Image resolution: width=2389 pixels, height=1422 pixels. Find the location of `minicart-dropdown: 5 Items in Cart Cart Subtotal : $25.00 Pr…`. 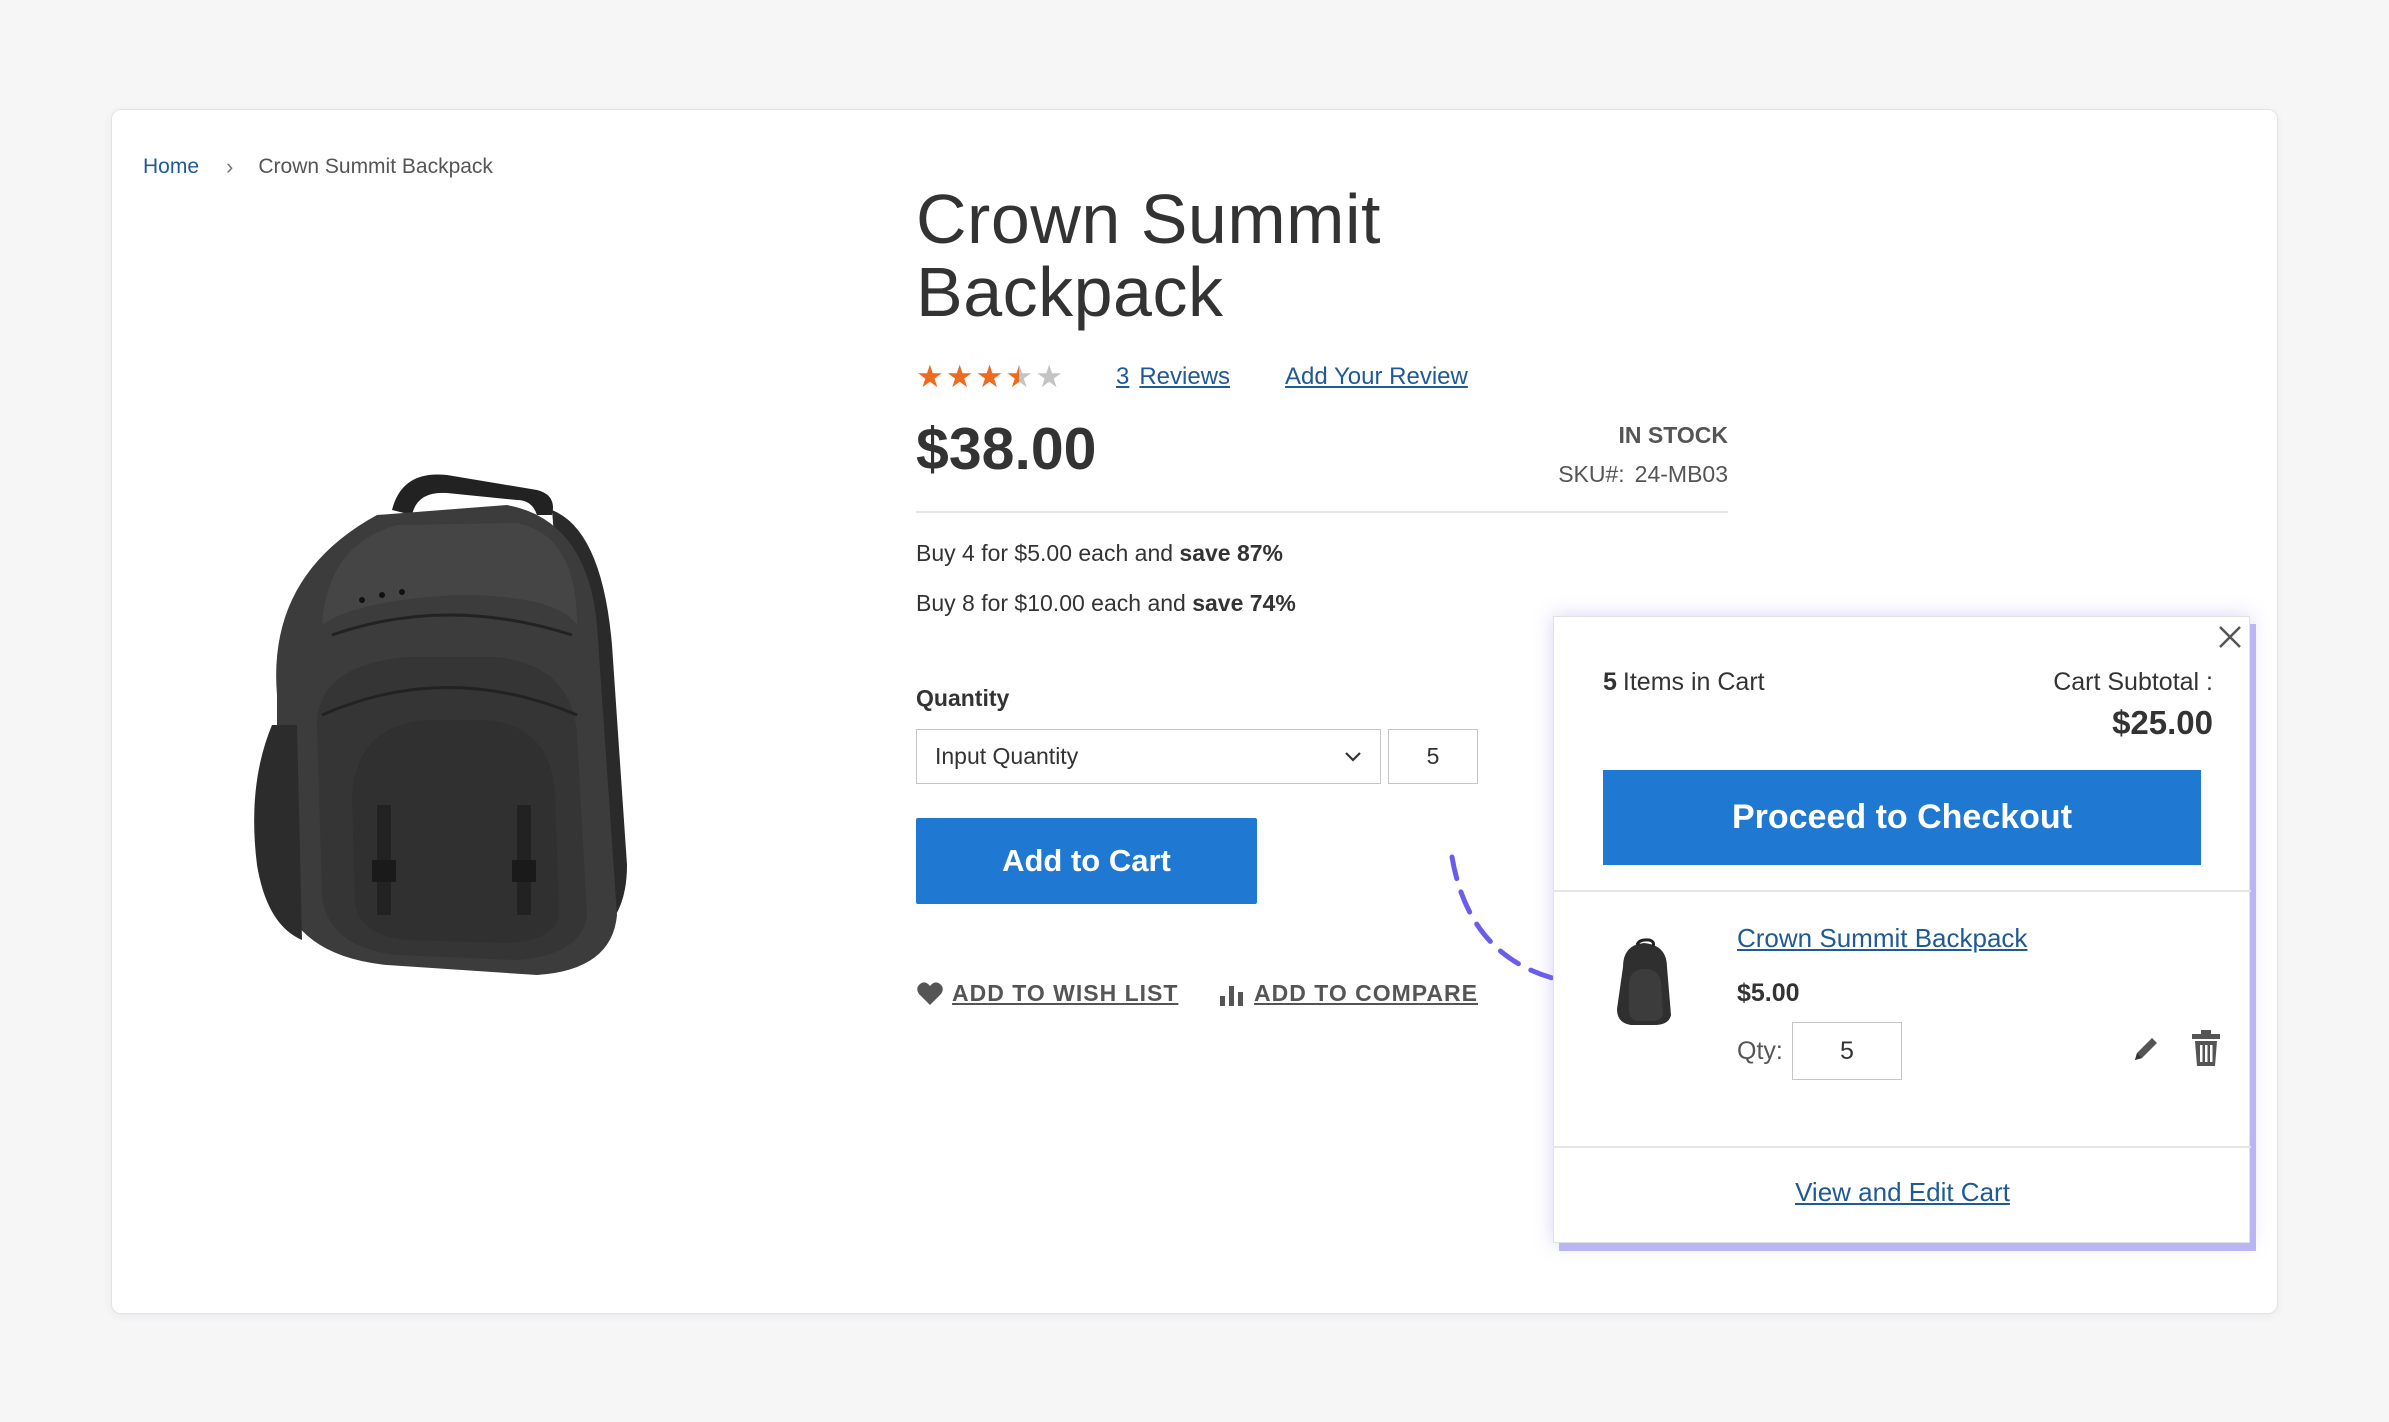

minicart-dropdown: 5 Items in Cart Cart Subtotal : $25.00 Pr… is located at coordinates (1902, 929).